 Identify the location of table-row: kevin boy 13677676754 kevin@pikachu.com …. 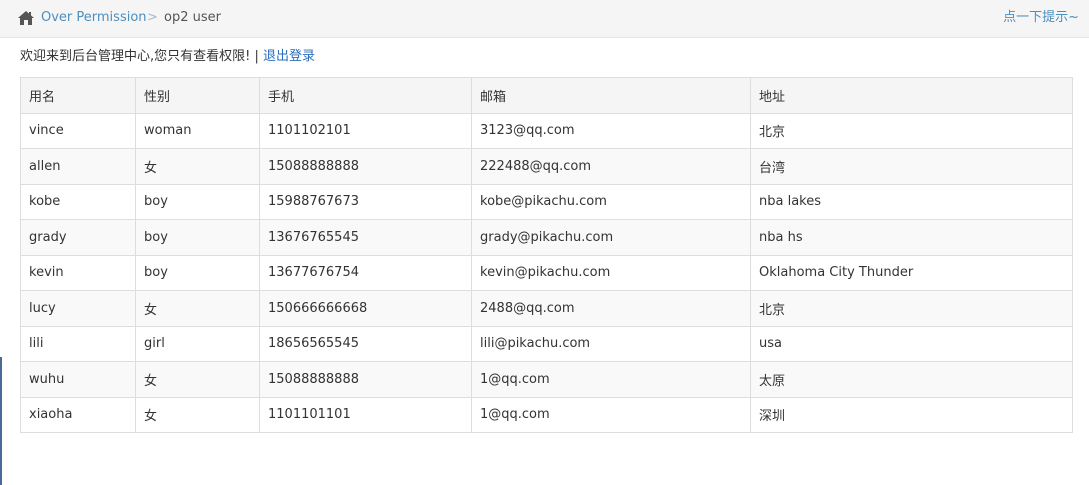
(546, 272).